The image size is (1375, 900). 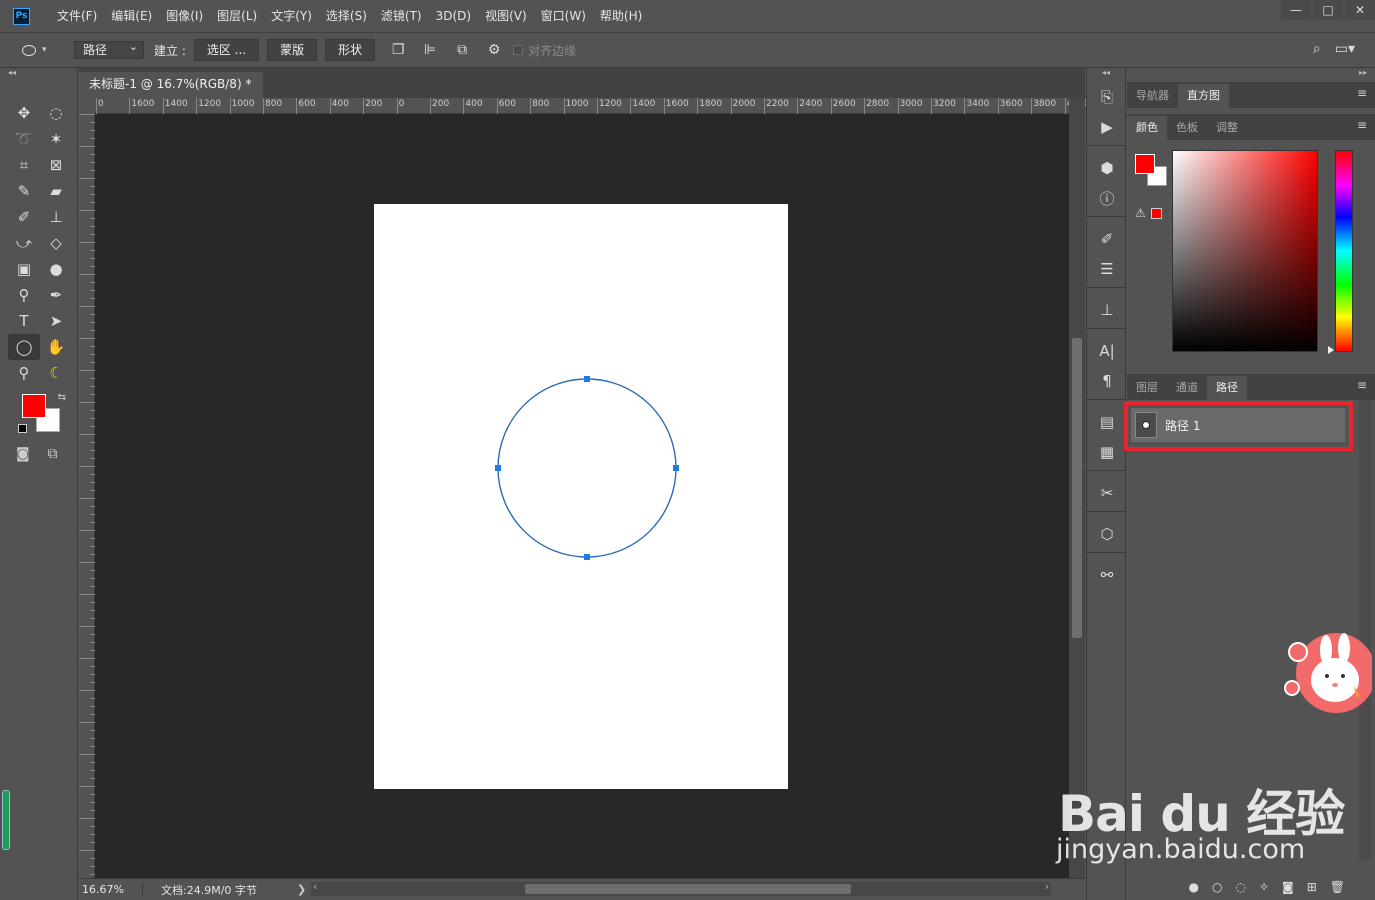 What do you see at coordinates (77, 16) in the screenshot?
I see `menu-file: 文件(F)` at bounding box center [77, 16].